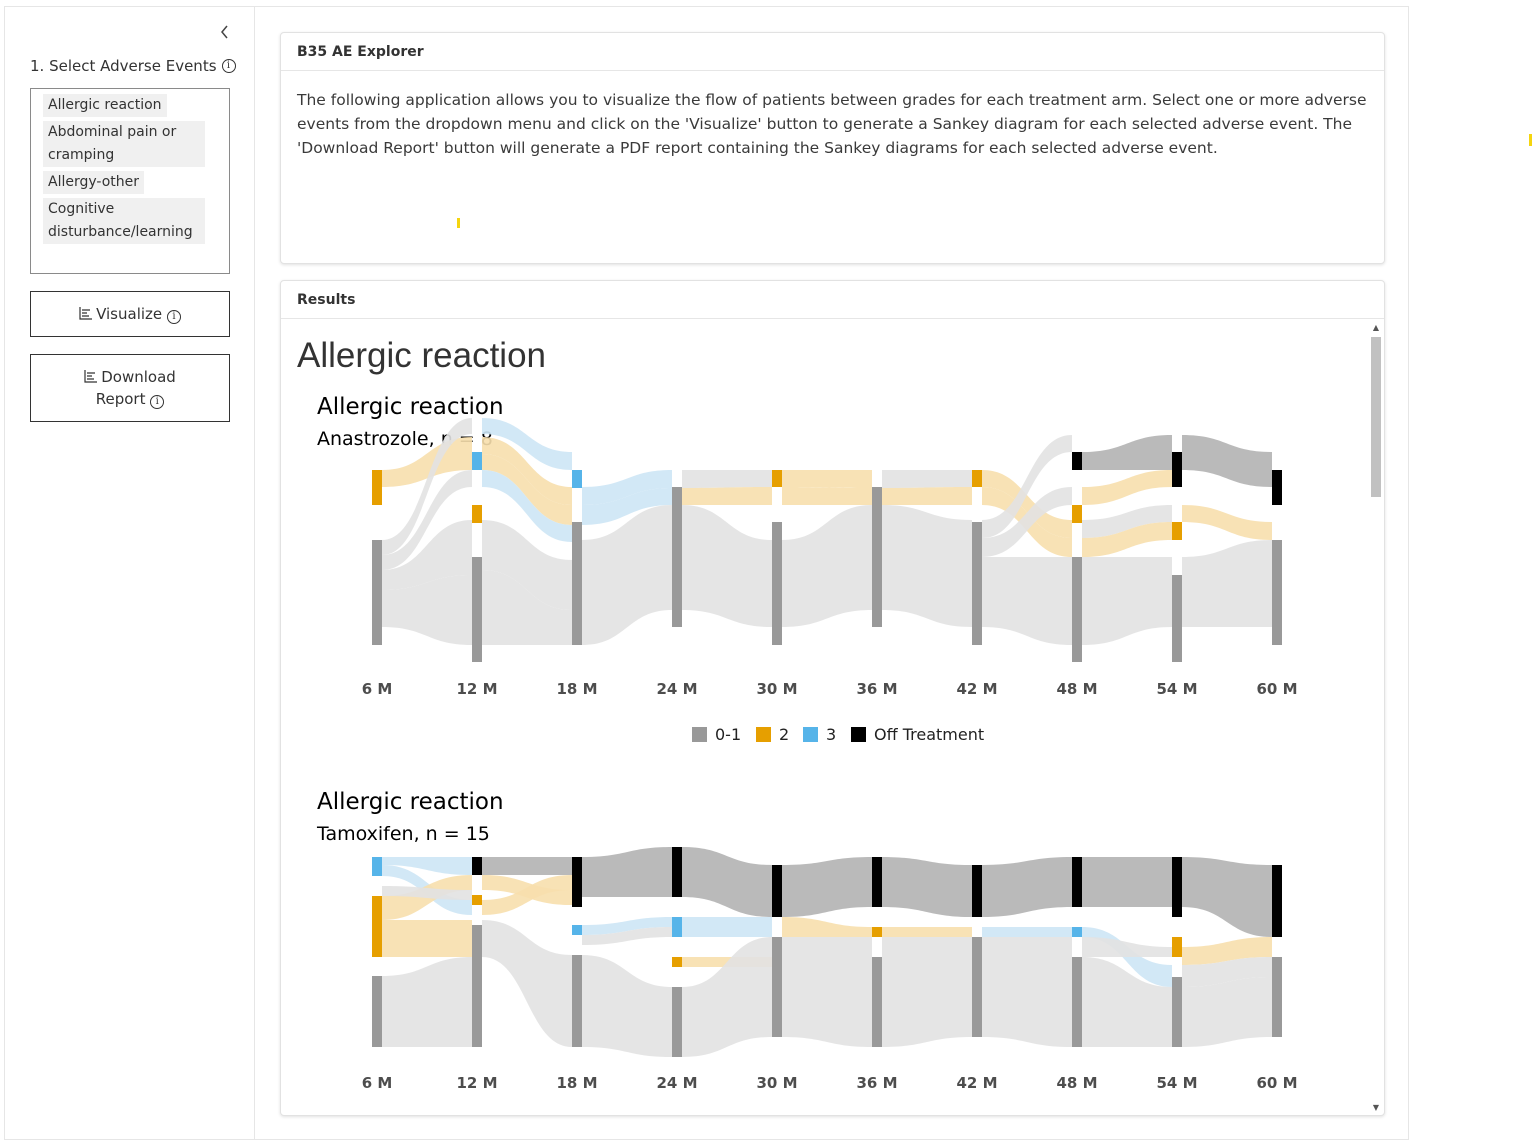 The height and width of the screenshot is (1147, 1534). Describe the element at coordinates (123, 66) in the screenshot. I see `select-events-label-text: 1. Select Adverse Events` at that location.